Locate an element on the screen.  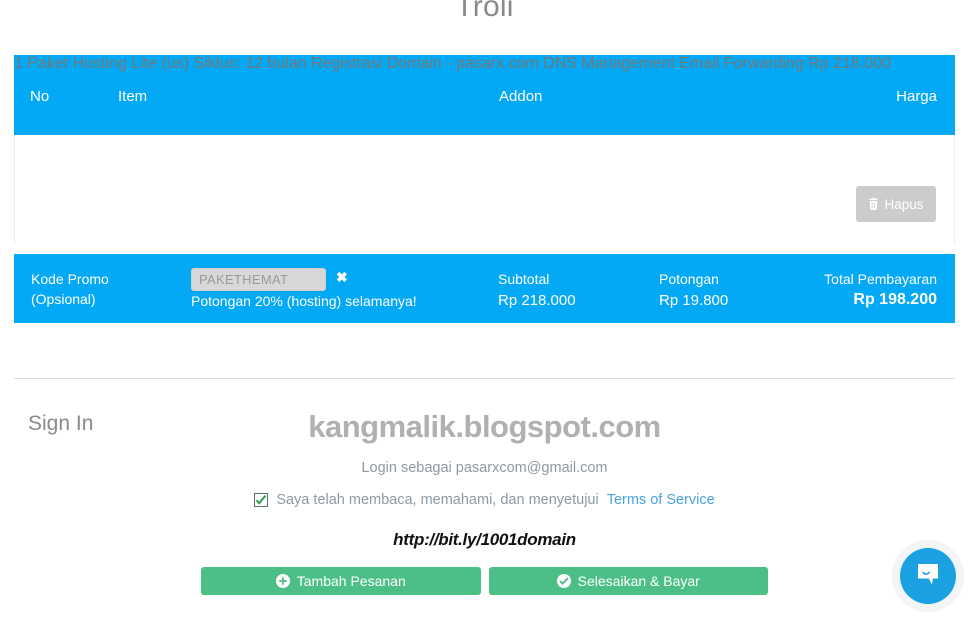
addon-email: Email Forwarding is located at coordinates (741, 63).